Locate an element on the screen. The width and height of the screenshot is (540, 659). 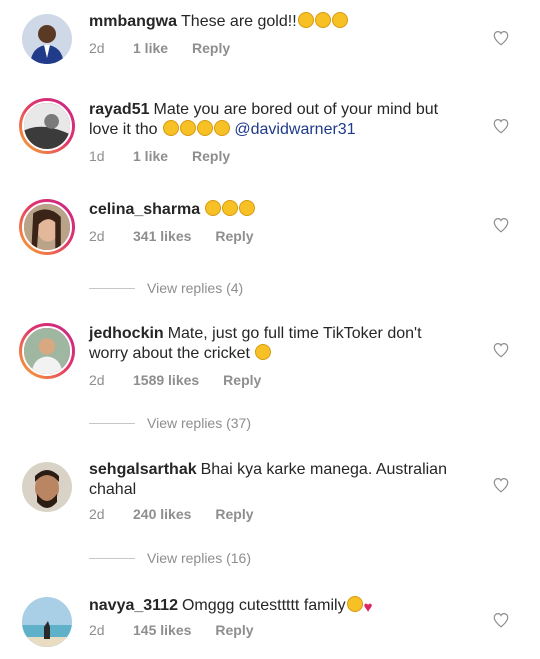
heart-emoji-icon: ♥ is located at coordinates (368, 607).